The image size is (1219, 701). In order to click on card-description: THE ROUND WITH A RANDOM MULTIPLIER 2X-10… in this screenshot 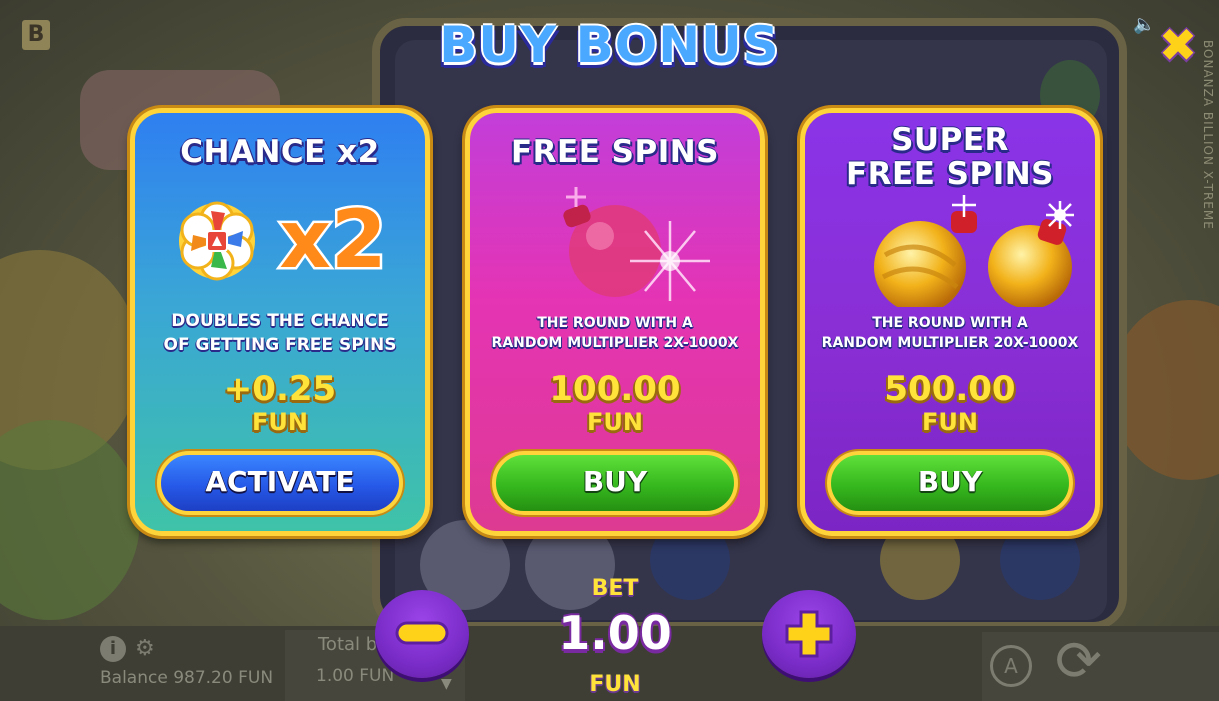, I will do `click(615, 333)`.